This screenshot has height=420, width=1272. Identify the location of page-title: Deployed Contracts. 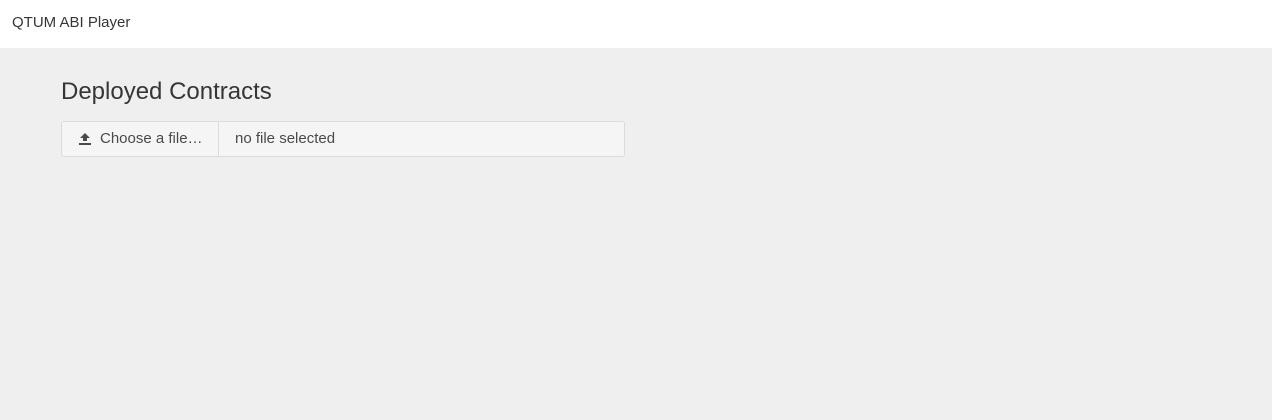
(166, 91).